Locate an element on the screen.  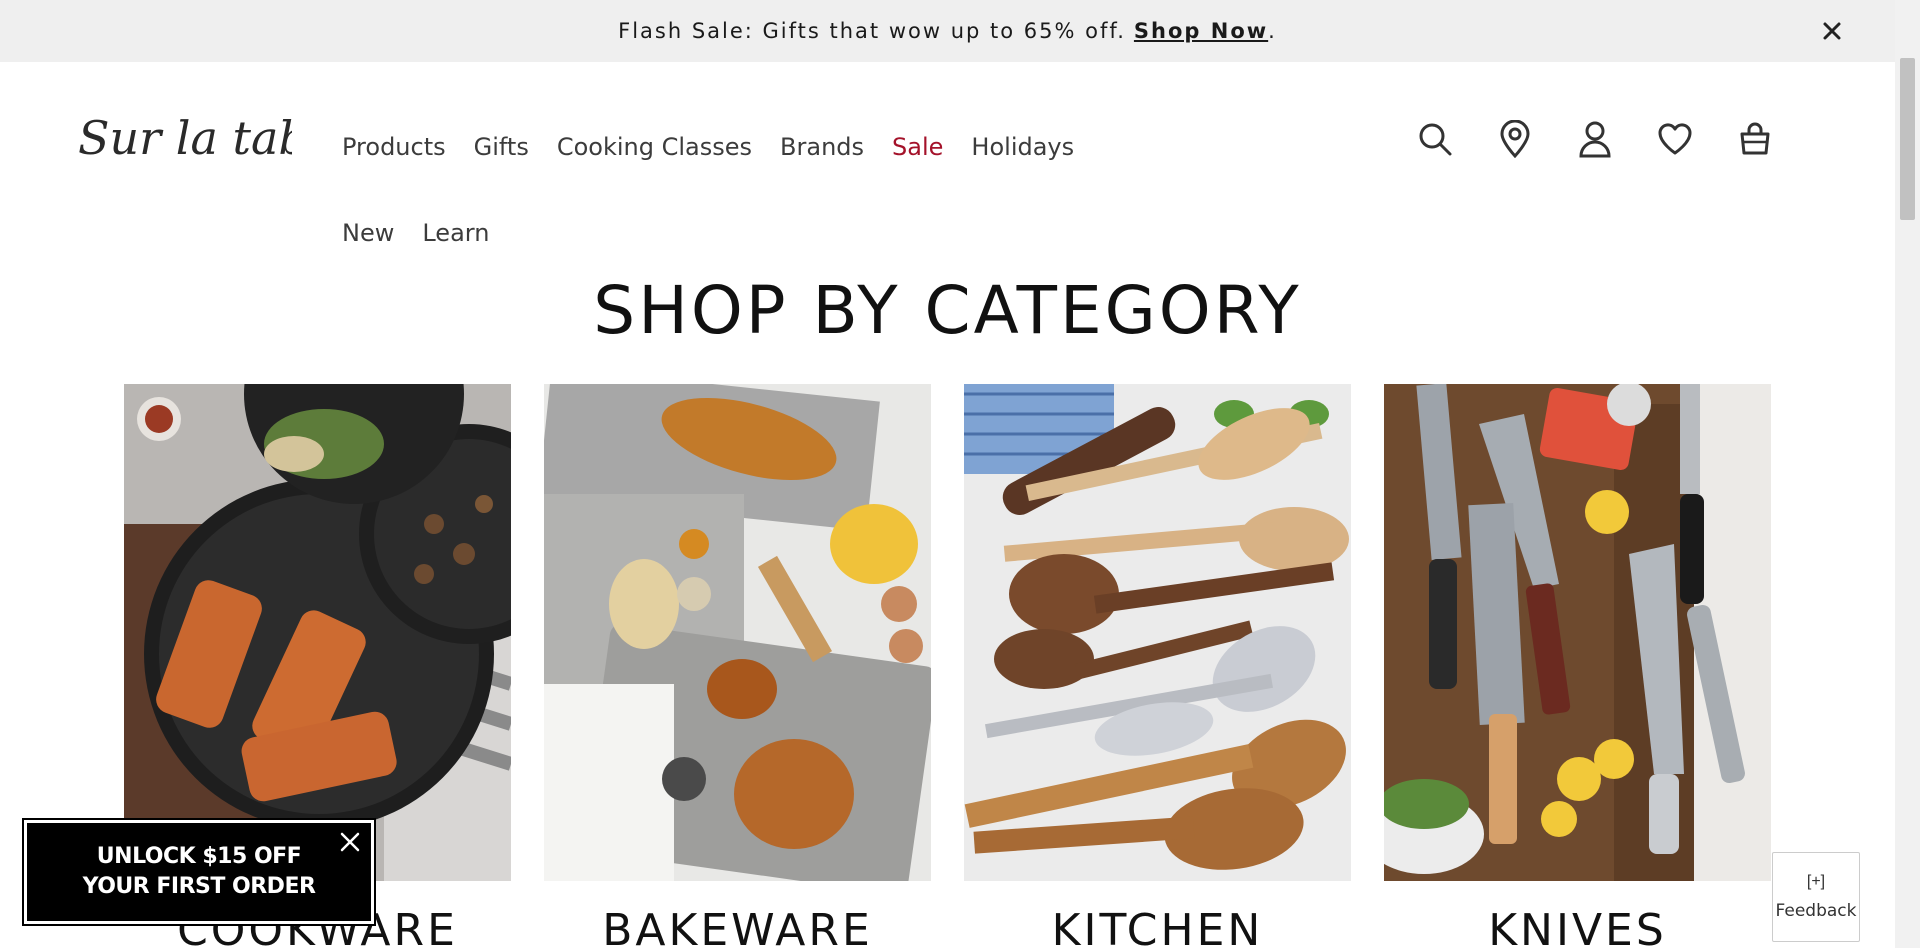
nav-sale: Sale is located at coordinates (917, 163).